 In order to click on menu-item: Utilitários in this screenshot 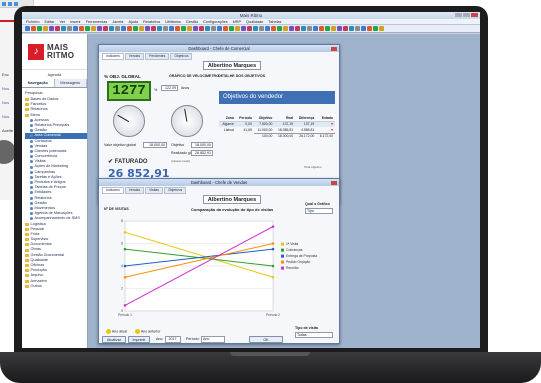, I will do `click(173, 22)`.